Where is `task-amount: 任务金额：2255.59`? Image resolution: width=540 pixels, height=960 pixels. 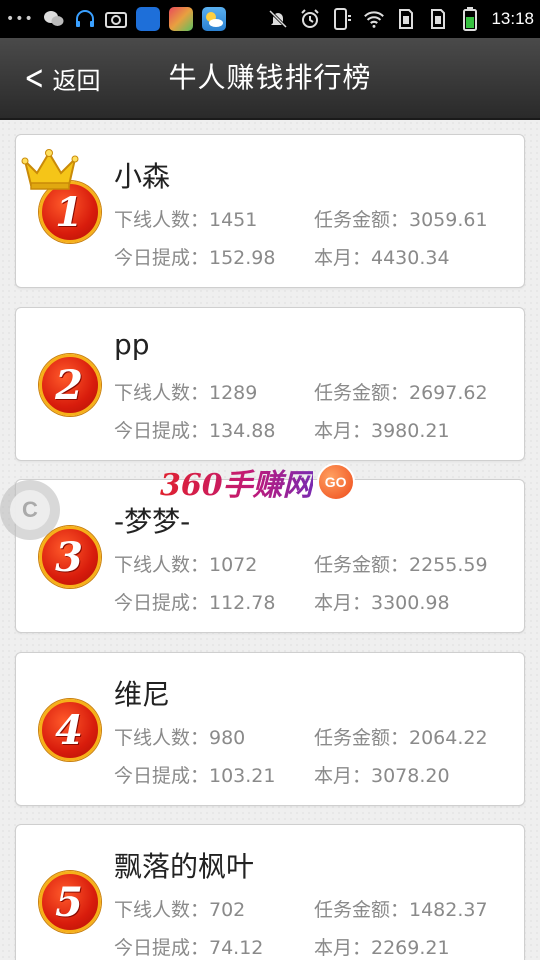 task-amount: 任务金额：2255.59 is located at coordinates (401, 565).